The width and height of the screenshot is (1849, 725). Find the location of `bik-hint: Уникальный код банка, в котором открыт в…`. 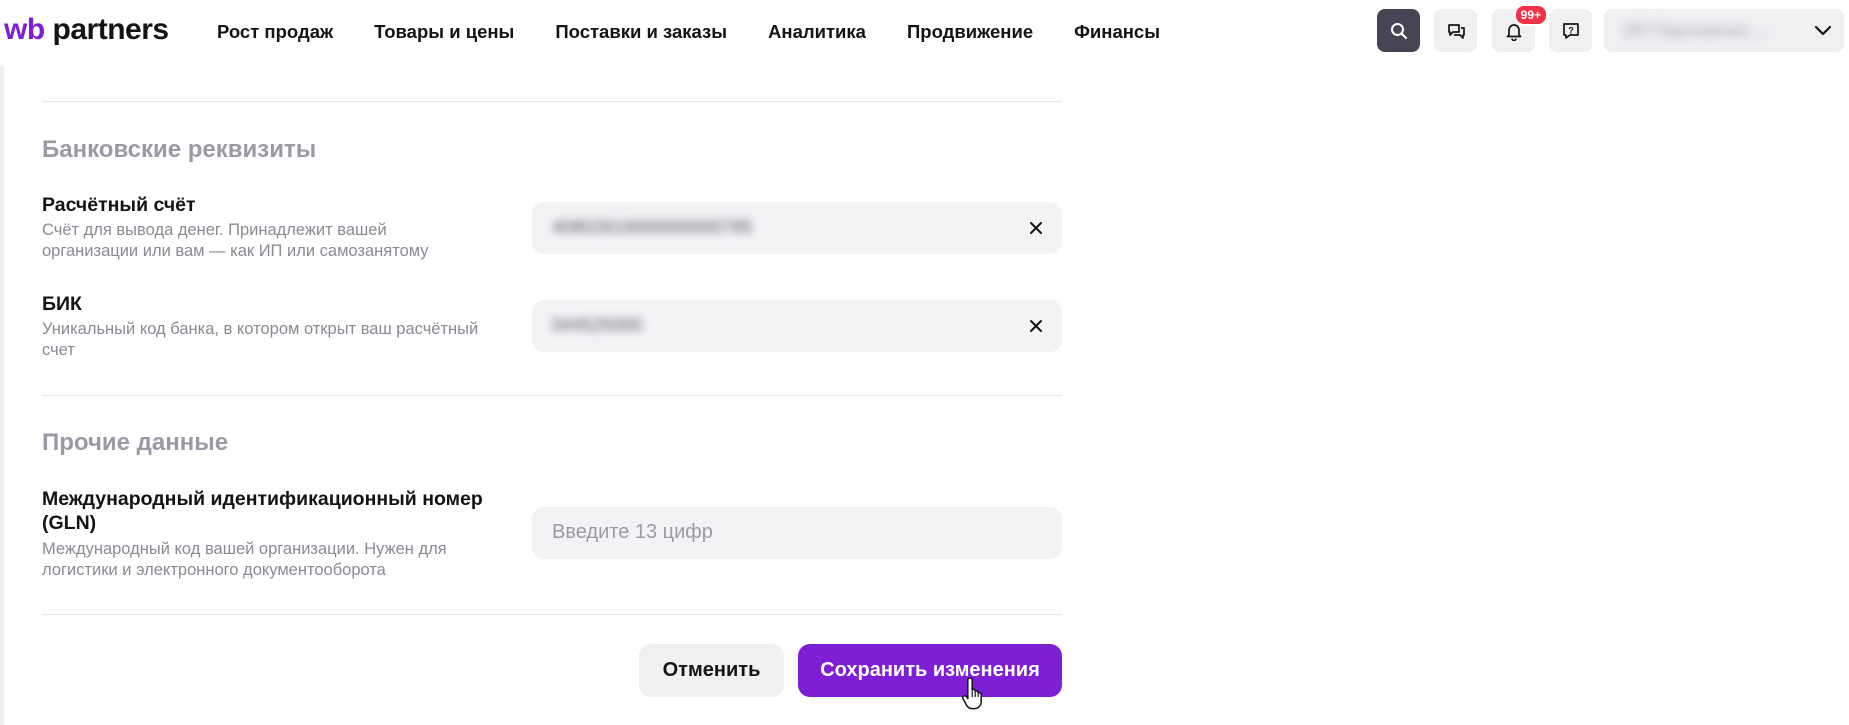

bik-hint: Уникальный код банка, в котором открыт в… is located at coordinates (260, 339).